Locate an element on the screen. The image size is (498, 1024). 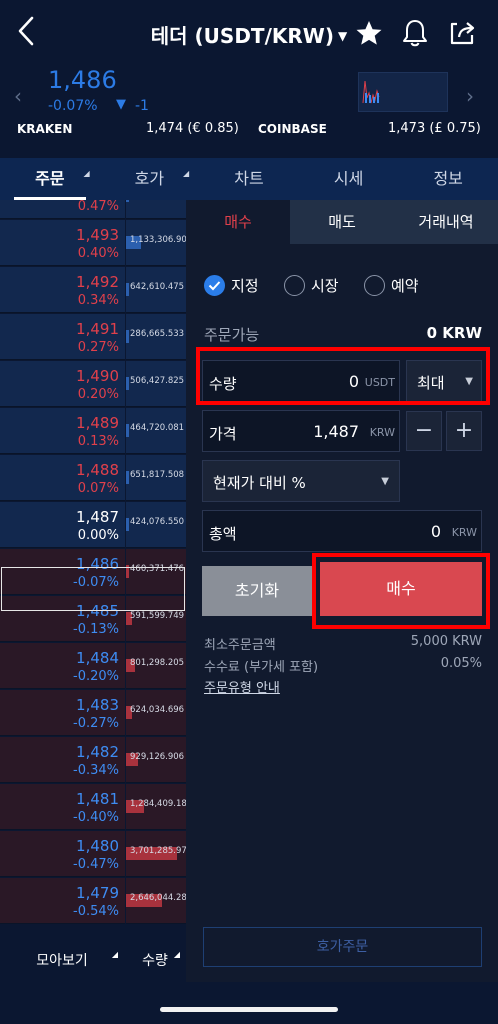
book-percent: 0.13% is located at coordinates (98, 441).